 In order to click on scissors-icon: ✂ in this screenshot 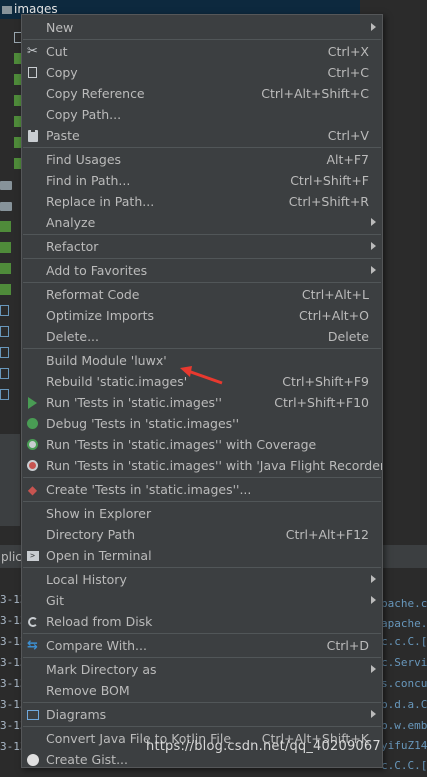, I will do `click(32, 51)`.